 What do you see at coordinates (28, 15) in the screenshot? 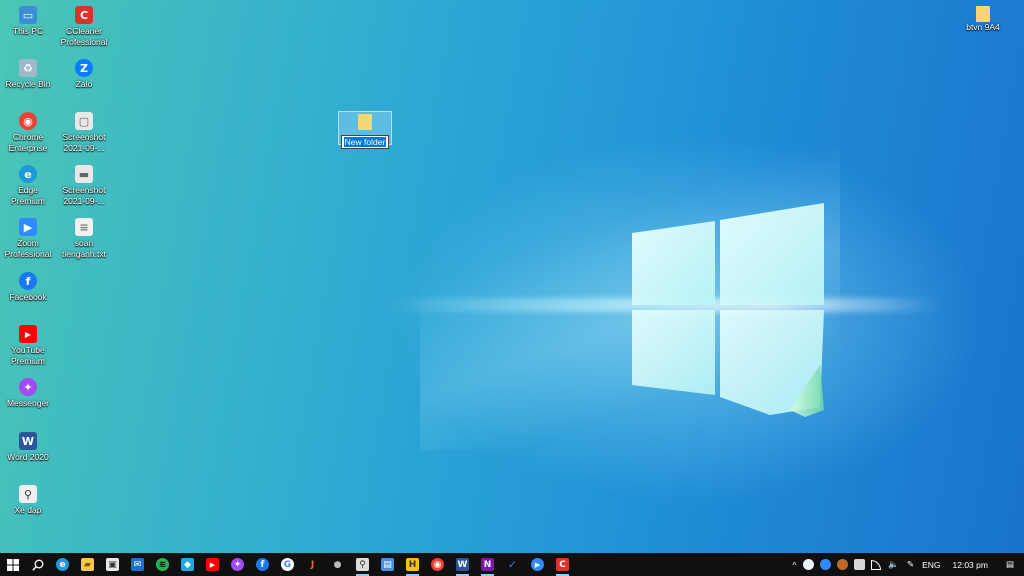
I see `this-pc-icon: ▭` at bounding box center [28, 15].